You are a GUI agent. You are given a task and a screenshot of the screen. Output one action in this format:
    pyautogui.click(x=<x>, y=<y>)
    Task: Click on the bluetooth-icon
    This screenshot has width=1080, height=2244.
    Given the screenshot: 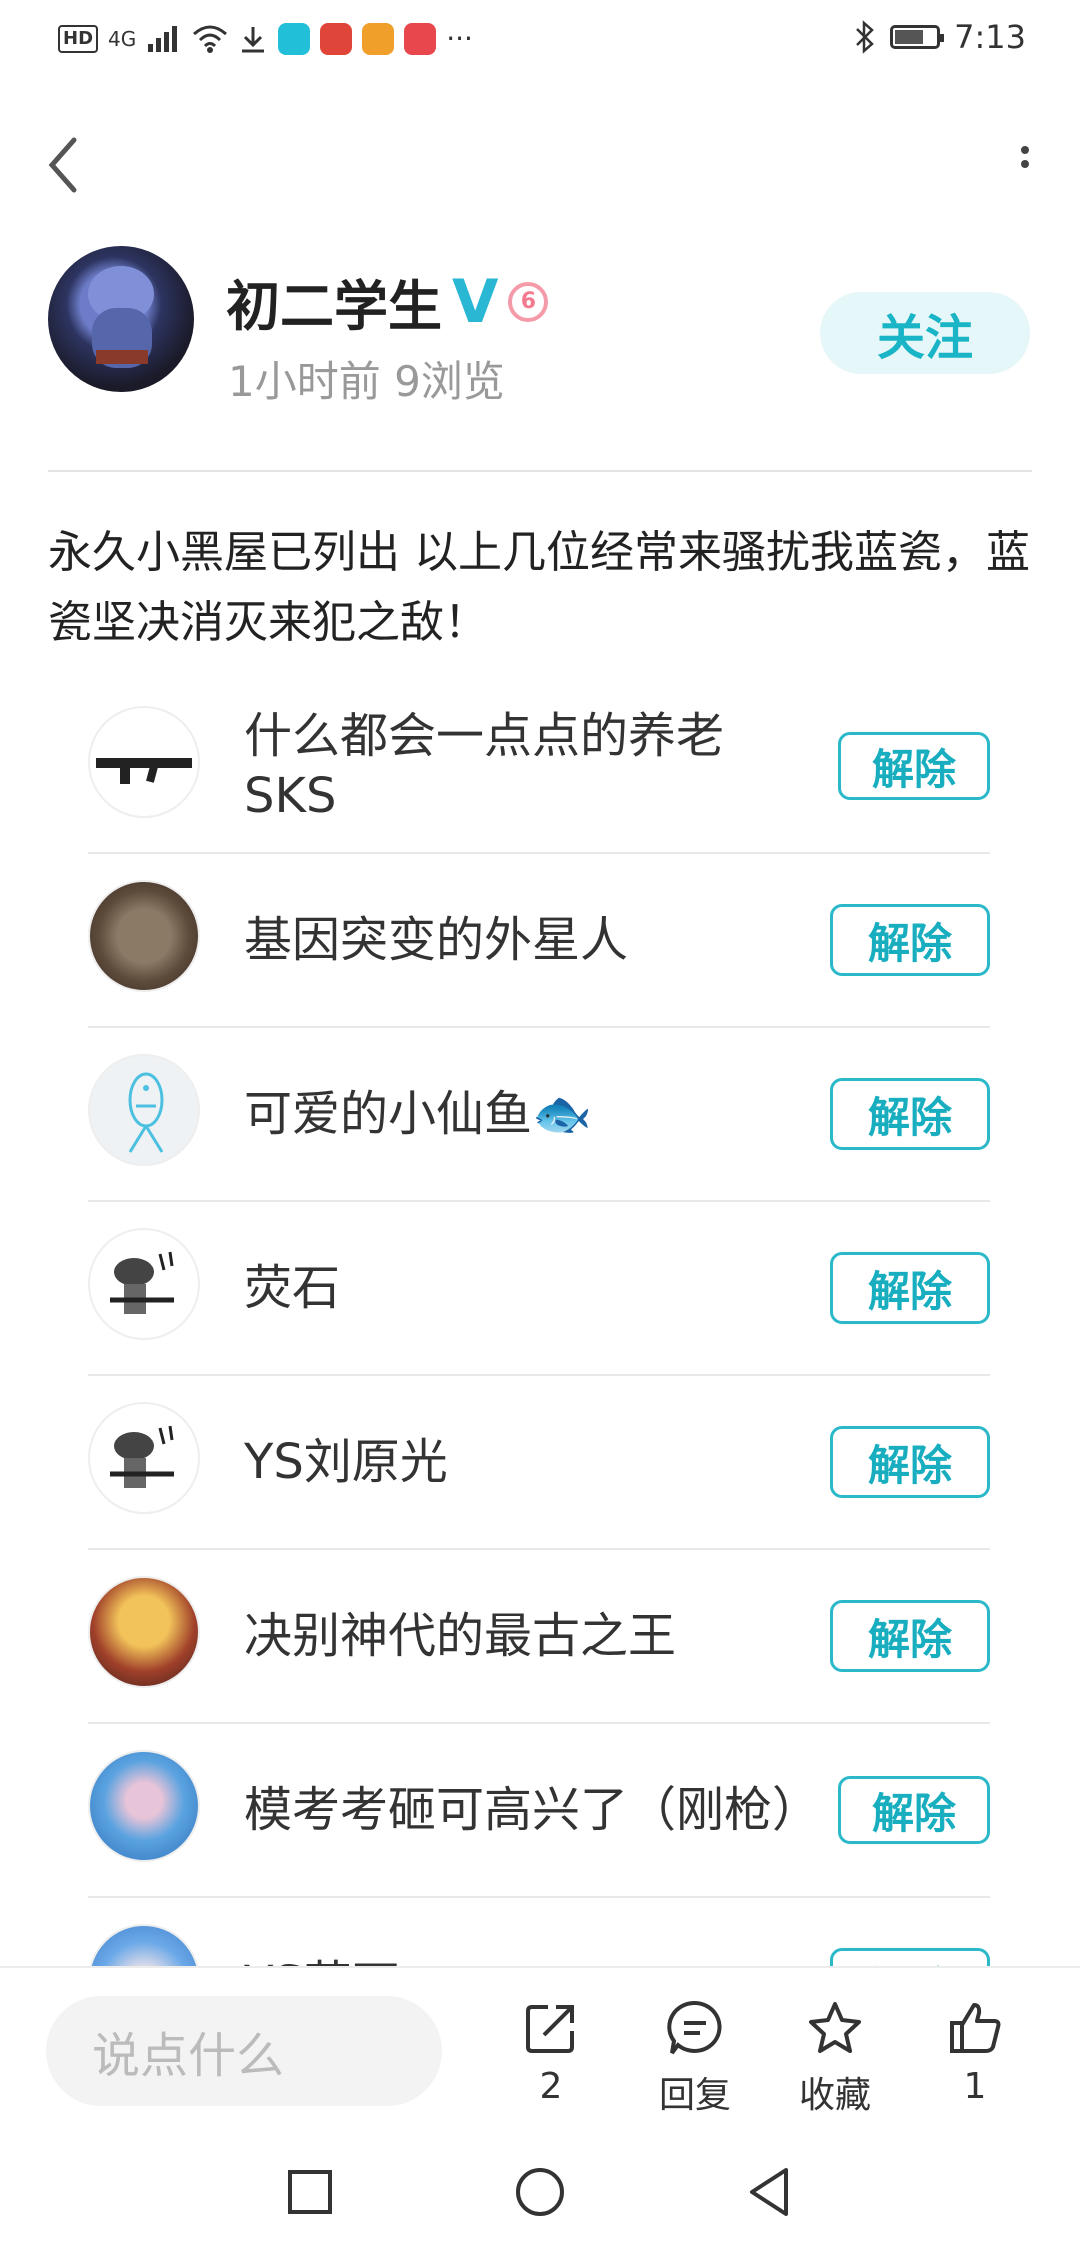 What is the action you would take?
    pyautogui.click(x=865, y=37)
    